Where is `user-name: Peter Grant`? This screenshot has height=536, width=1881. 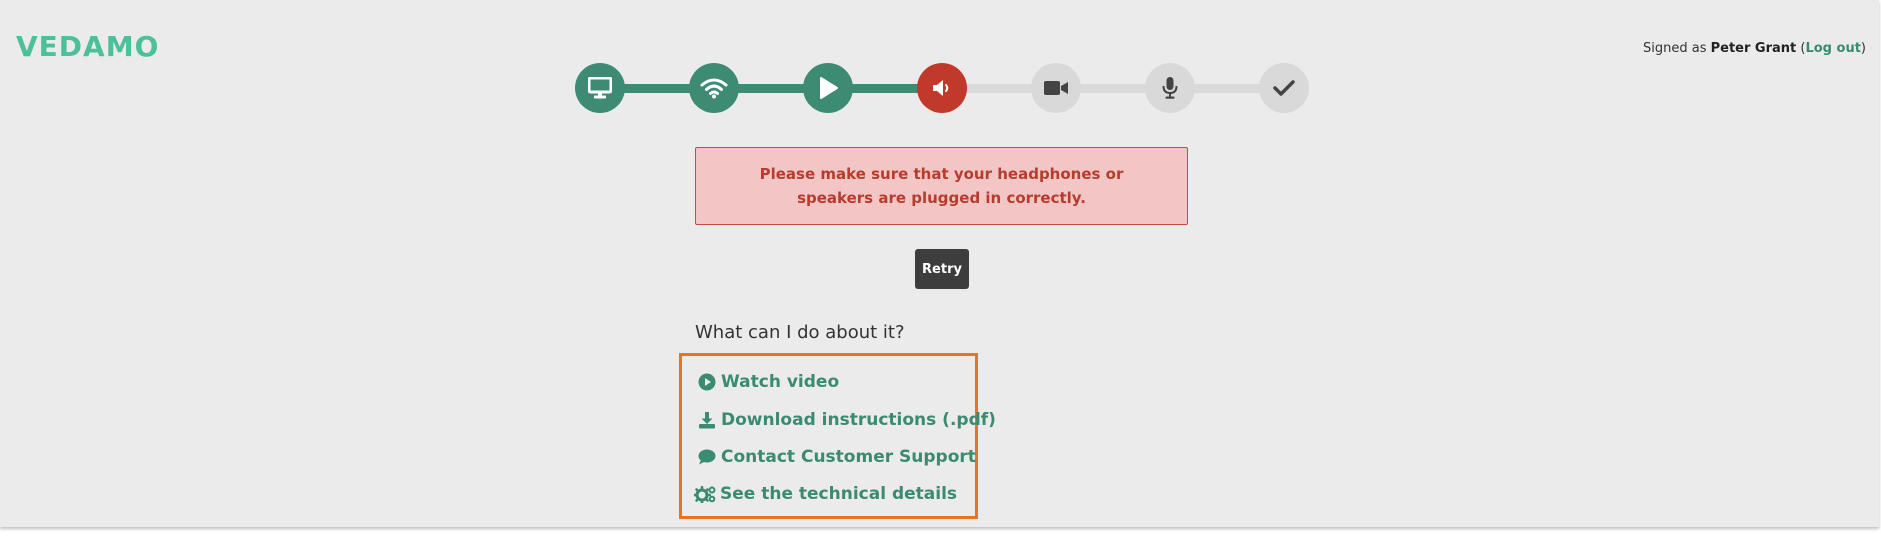
user-name: Peter Grant is located at coordinates (1753, 48).